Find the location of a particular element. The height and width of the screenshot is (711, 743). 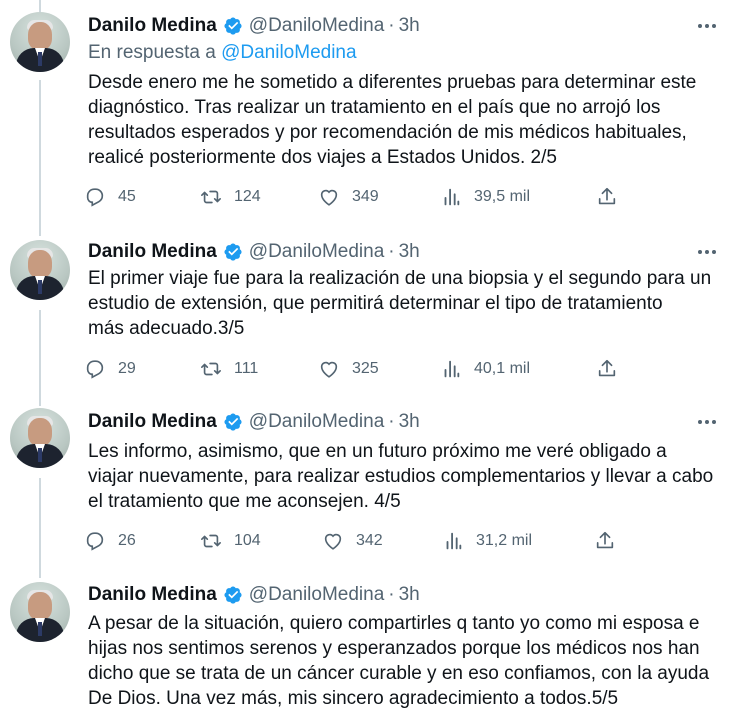

retweet-button: 124 is located at coordinates (230, 197).